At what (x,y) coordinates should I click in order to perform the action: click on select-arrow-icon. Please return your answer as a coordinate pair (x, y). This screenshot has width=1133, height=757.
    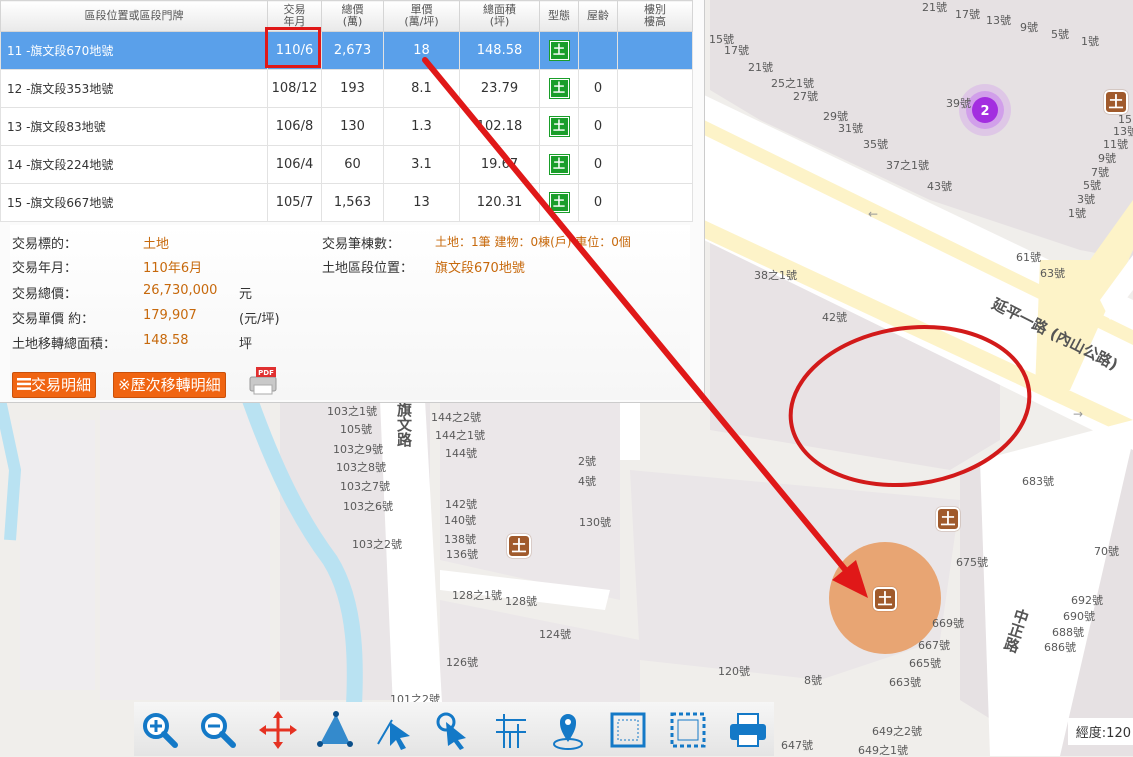
    Looking at the image, I should click on (394, 730).